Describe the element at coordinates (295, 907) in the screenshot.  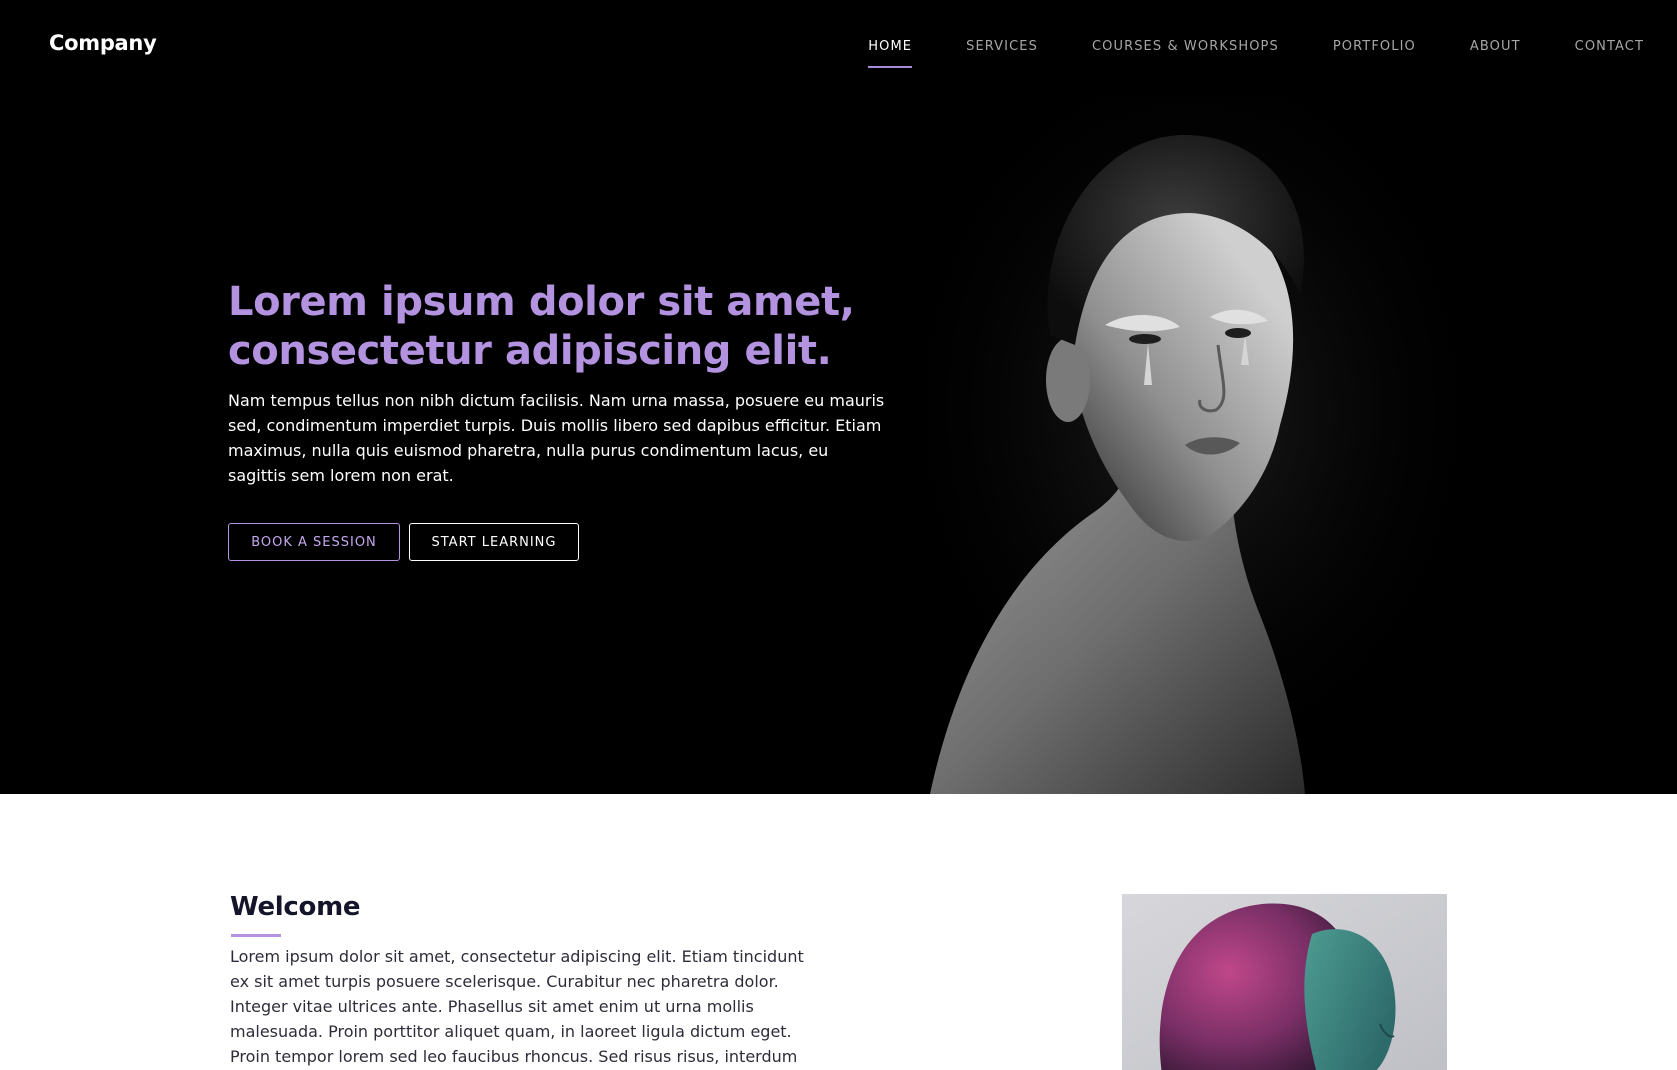
I see `welcome-heading: Welcome` at that location.